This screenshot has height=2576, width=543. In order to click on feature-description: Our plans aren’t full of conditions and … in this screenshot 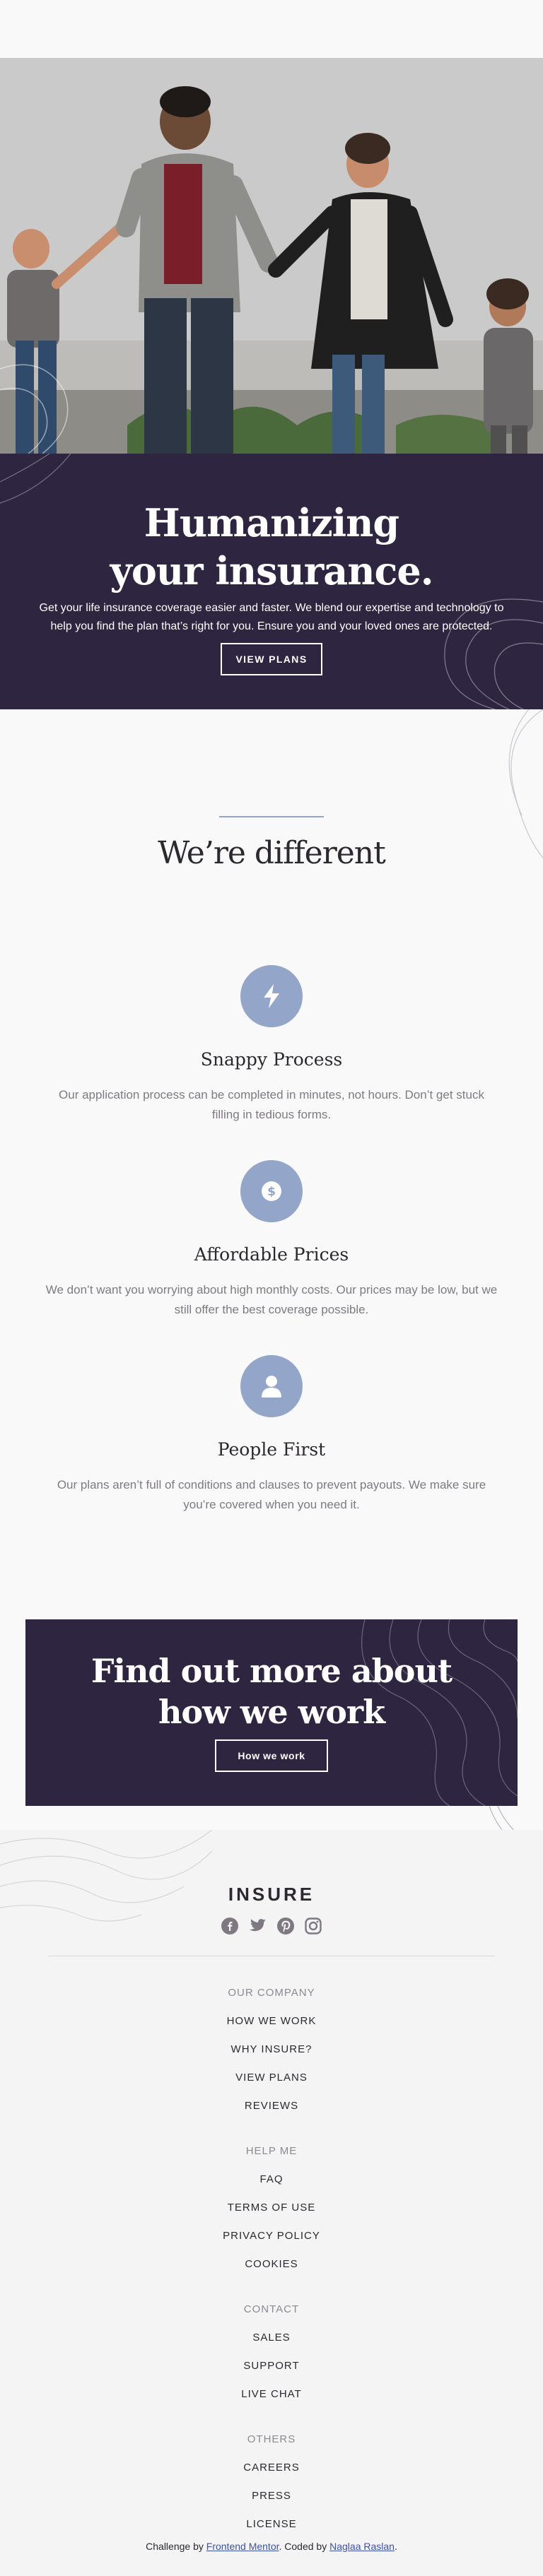, I will do `click(271, 1494)`.